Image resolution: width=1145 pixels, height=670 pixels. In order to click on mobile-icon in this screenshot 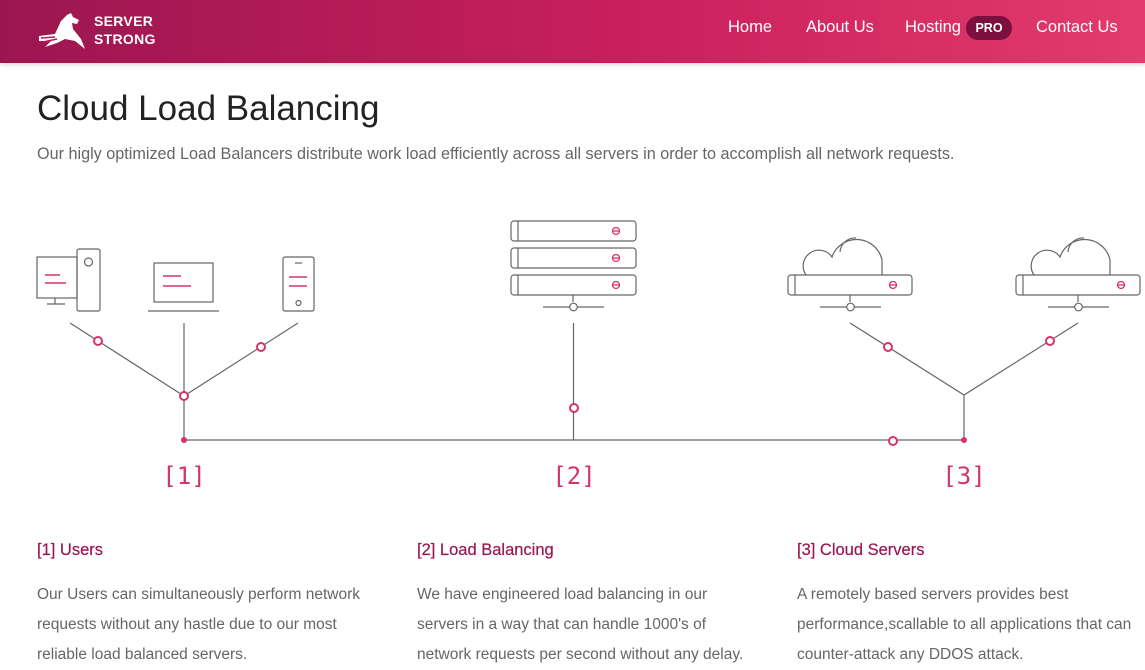, I will do `click(298, 284)`.